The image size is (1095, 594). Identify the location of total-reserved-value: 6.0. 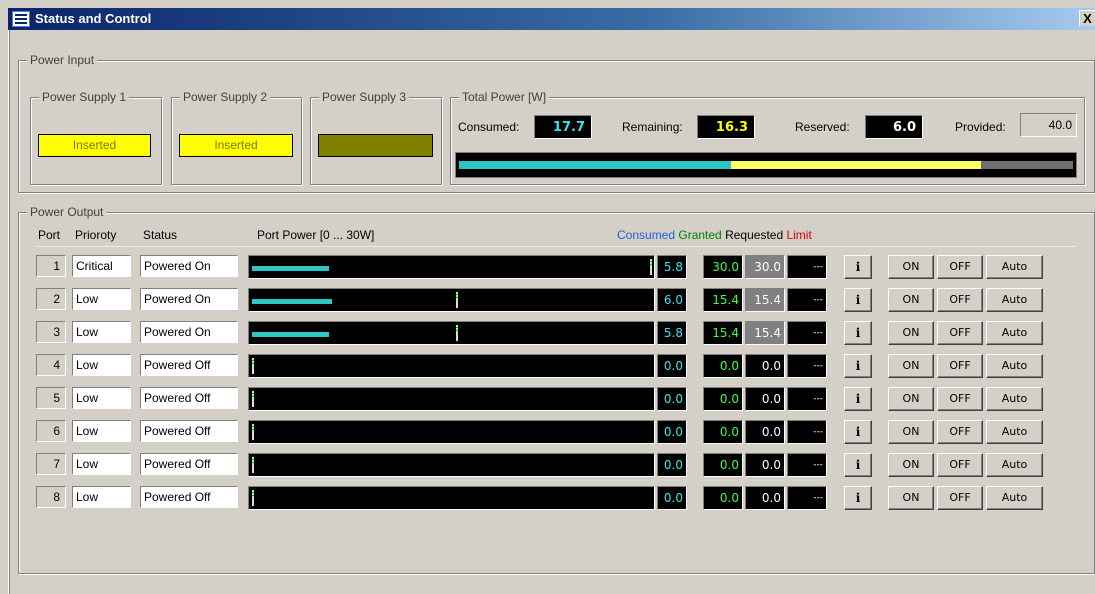
(894, 127).